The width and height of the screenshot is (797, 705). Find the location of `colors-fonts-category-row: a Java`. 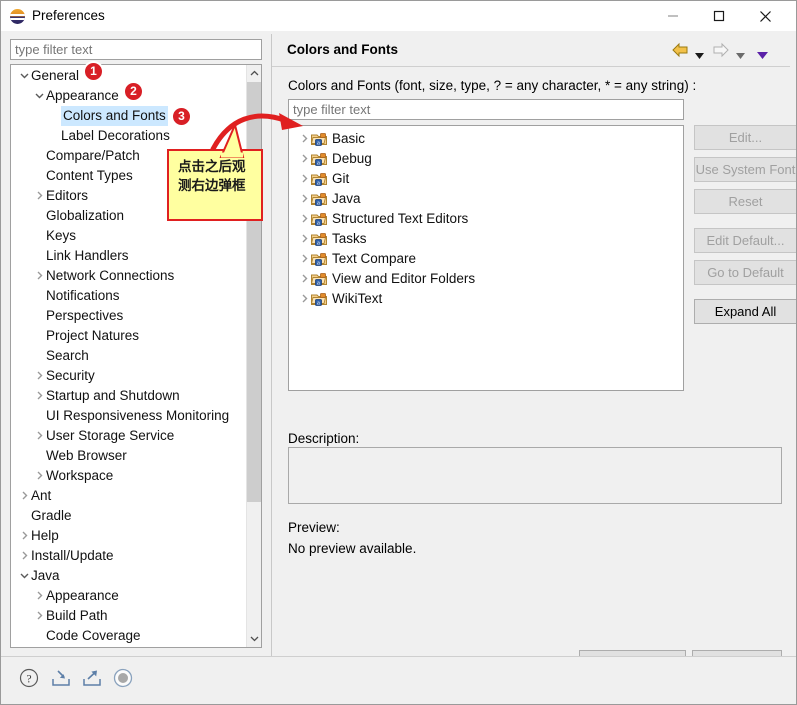

colors-fonts-category-row: a Java is located at coordinates (486, 199).